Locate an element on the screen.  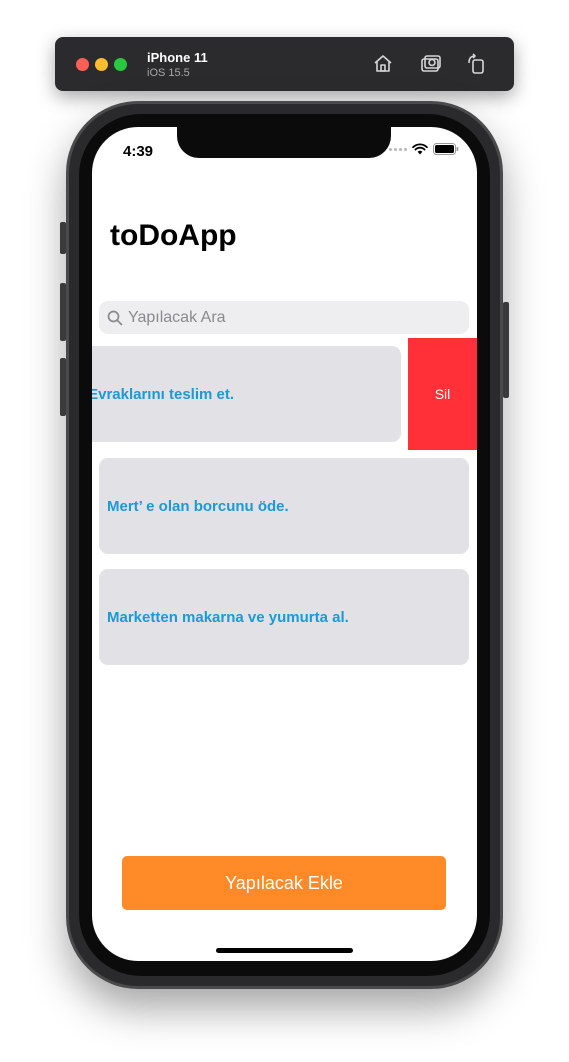
todo-item-text: Mert’ e olan borcunu öde. is located at coordinates (198, 506).